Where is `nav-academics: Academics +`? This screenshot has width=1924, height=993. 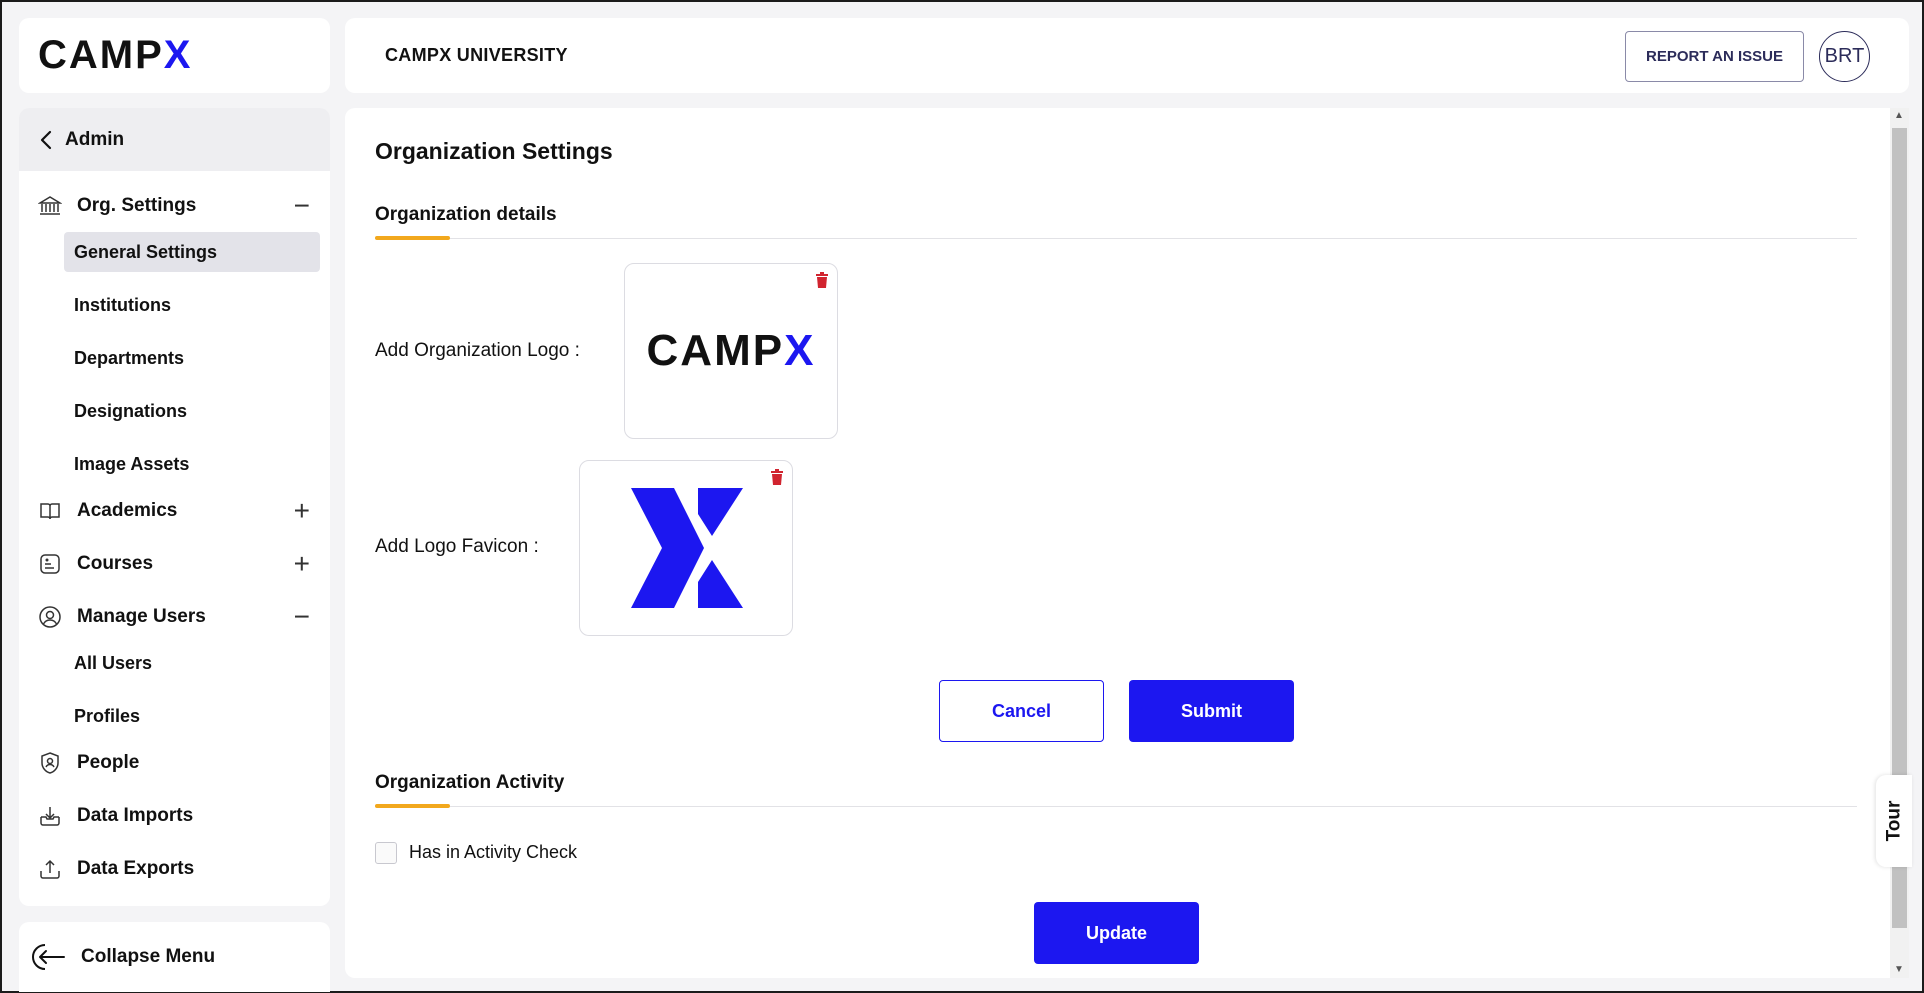
nav-academics: Academics + is located at coordinates (174, 510).